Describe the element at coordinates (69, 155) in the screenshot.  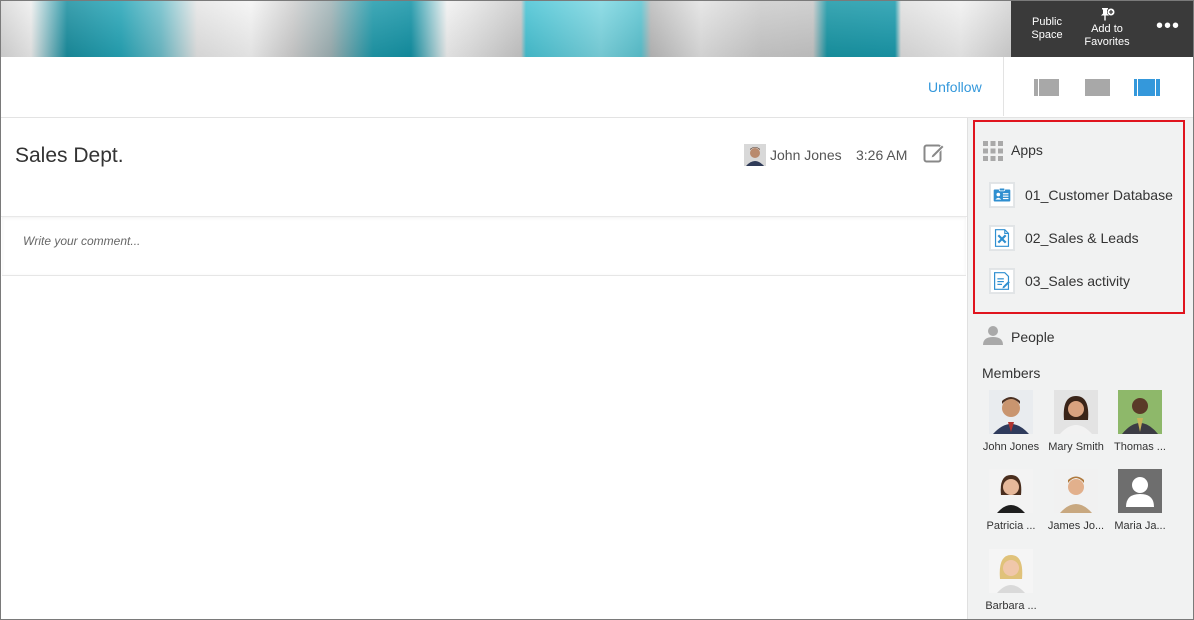
I see `page-title: Sales Dept.` at that location.